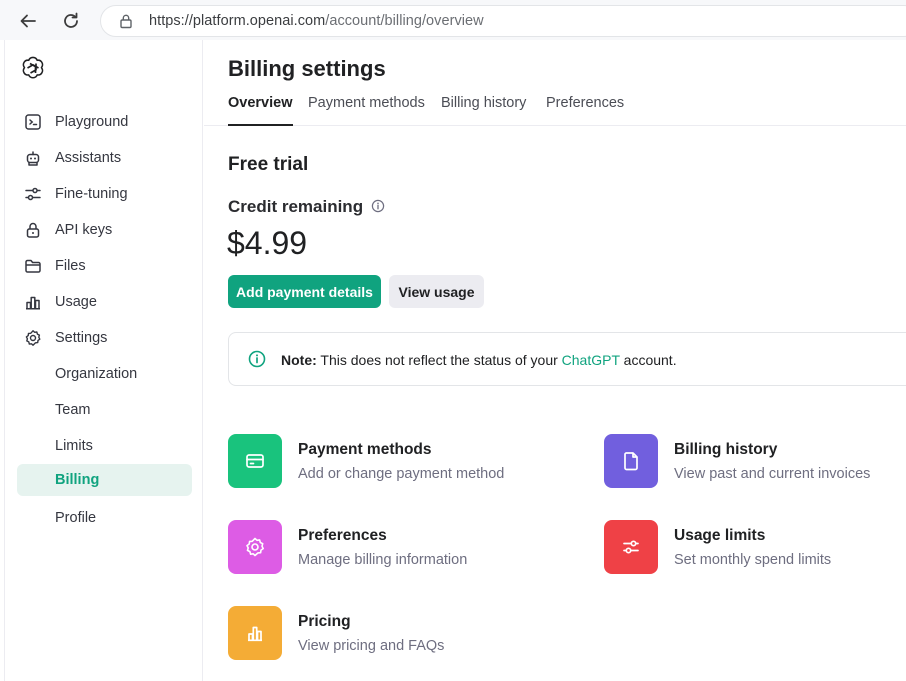 This screenshot has height=681, width=906. I want to click on credit-value: $4.99, so click(267, 243).